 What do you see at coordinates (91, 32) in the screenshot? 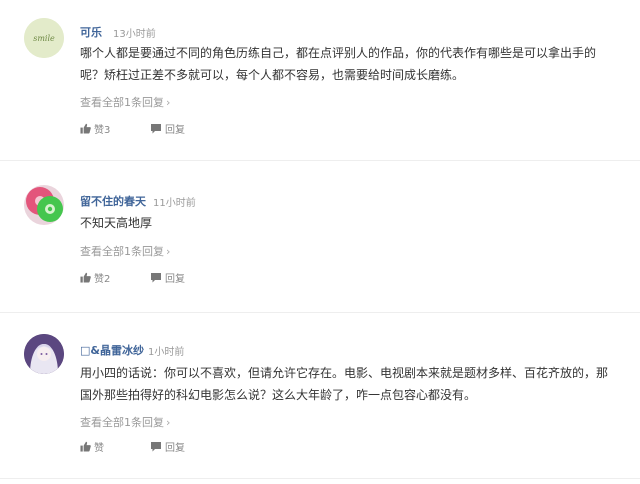
I see `username: 可乐` at bounding box center [91, 32].